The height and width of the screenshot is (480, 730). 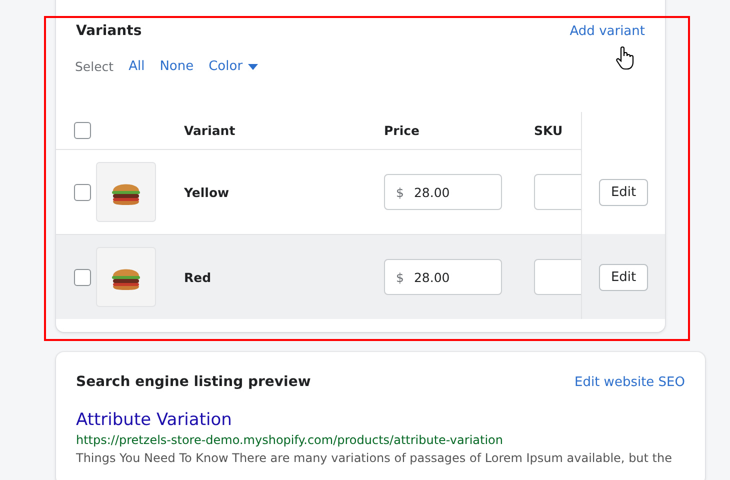 I want to click on column-header: SKU, so click(x=548, y=130).